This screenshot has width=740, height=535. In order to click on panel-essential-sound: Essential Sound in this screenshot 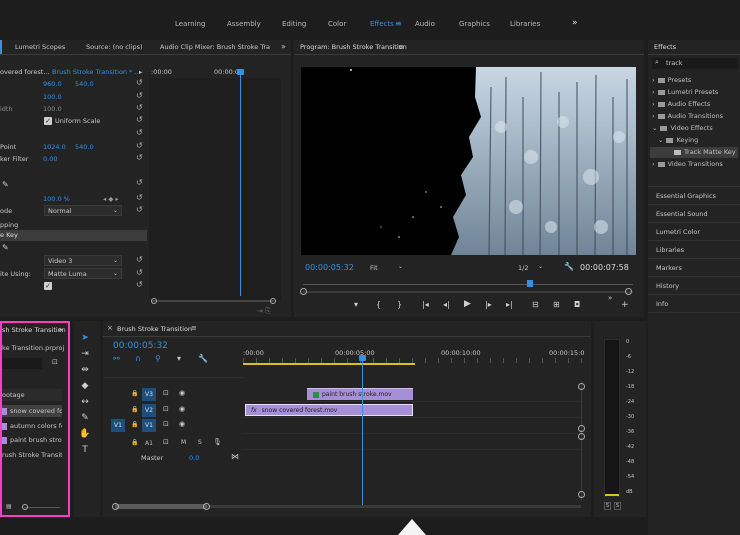, I will do `click(682, 214)`.